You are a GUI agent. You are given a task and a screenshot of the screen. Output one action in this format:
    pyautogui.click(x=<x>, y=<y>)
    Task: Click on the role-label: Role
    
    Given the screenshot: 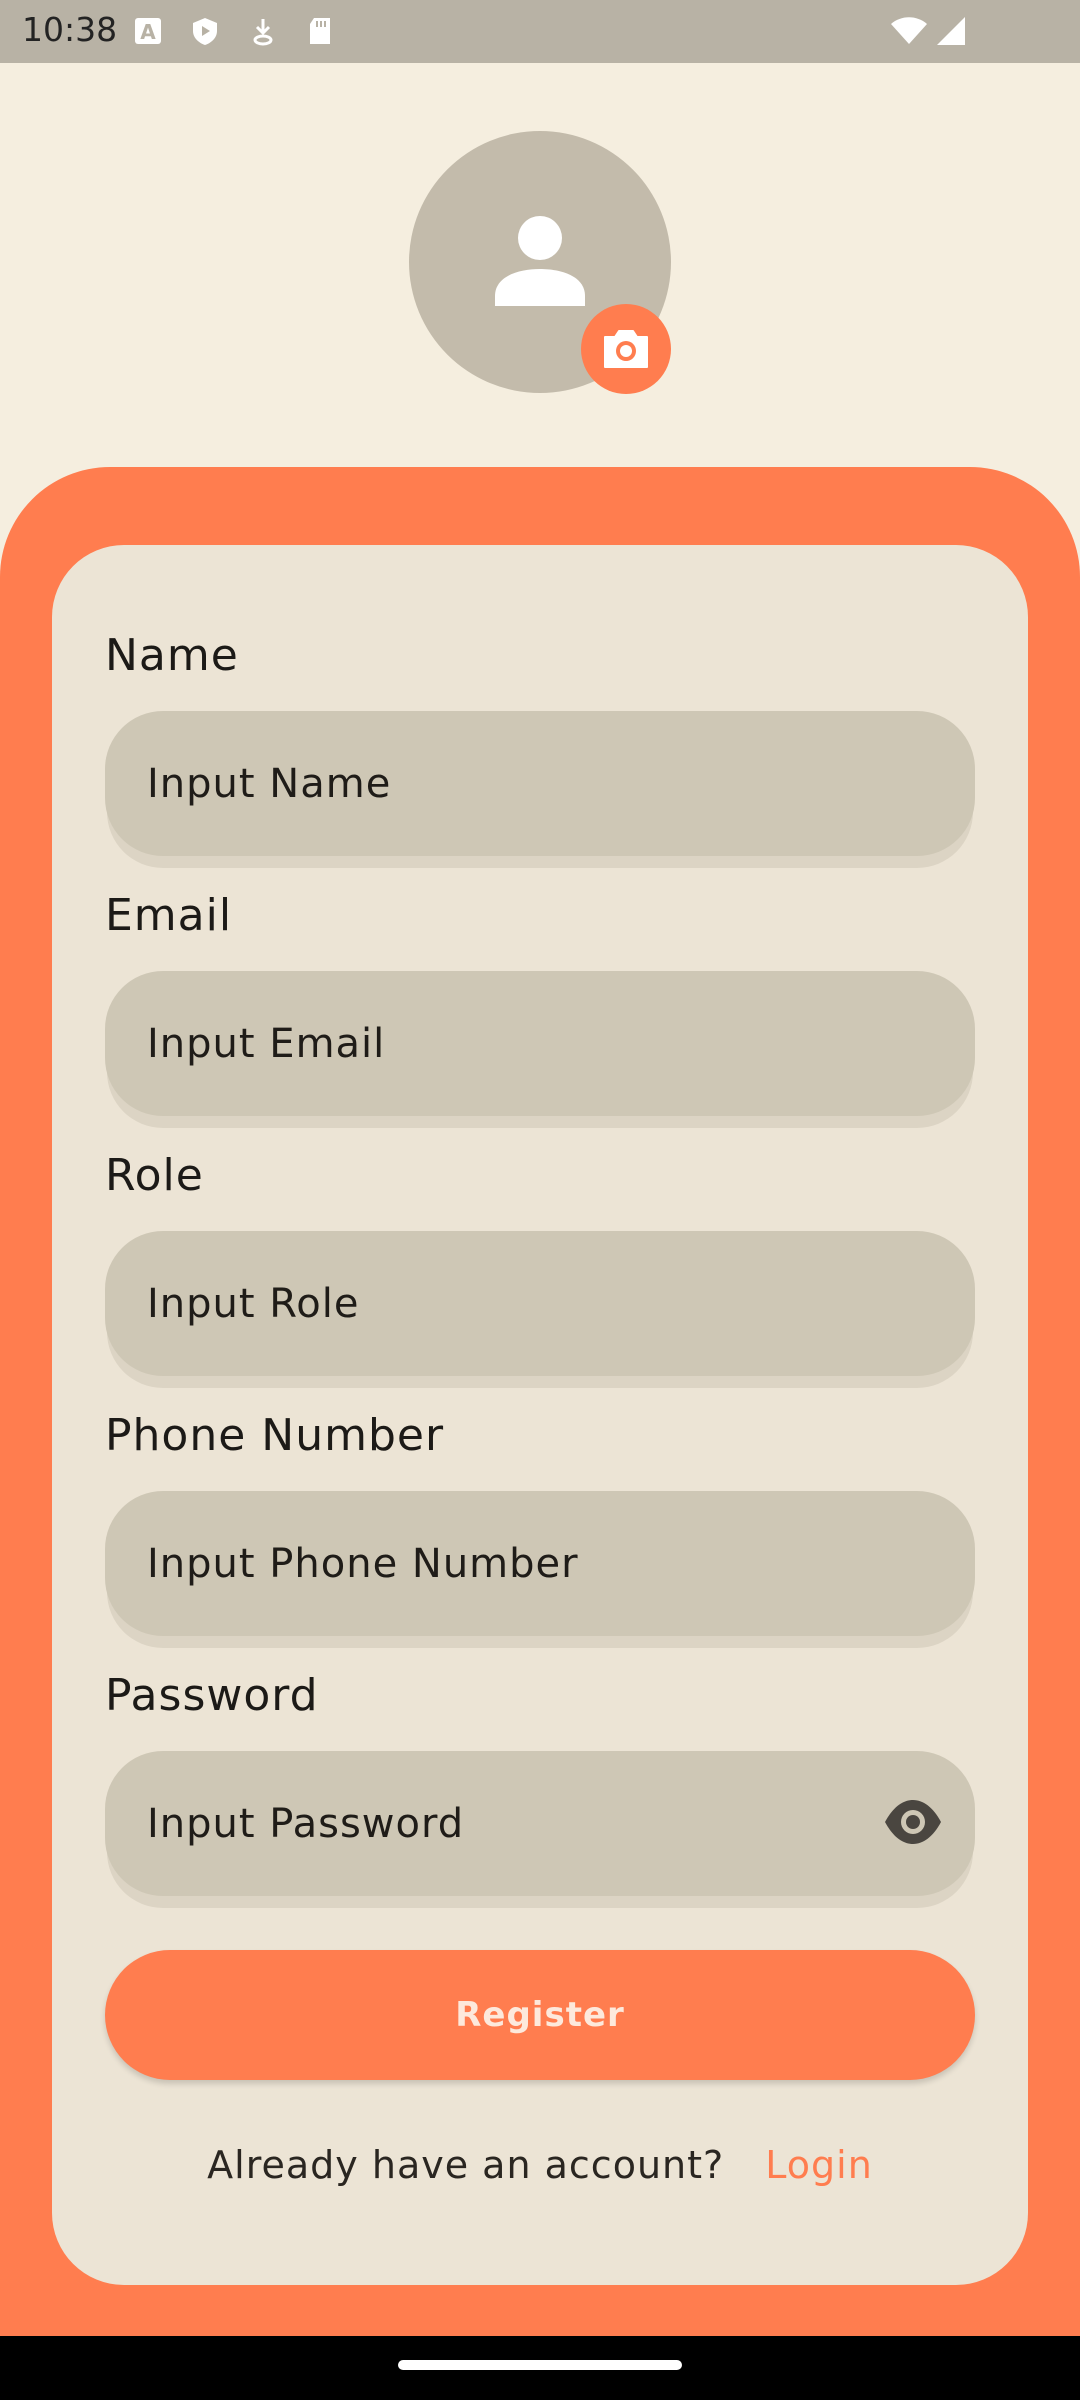 What is the action you would take?
    pyautogui.click(x=154, y=1175)
    